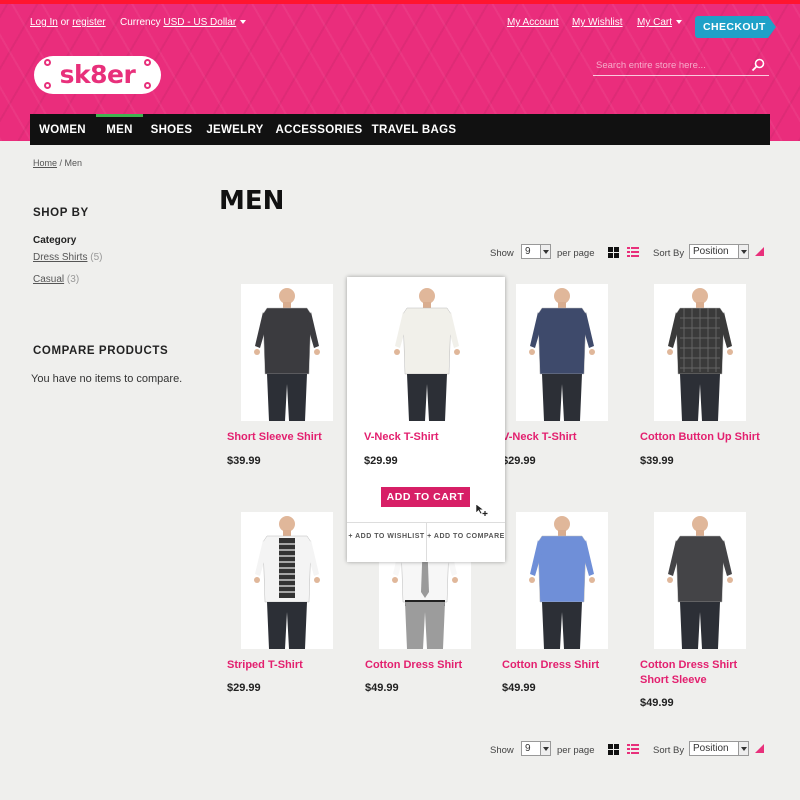 The image size is (800, 800). What do you see at coordinates (319, 129) in the screenshot?
I see `nav-item-accessories: ACCESSORIES` at bounding box center [319, 129].